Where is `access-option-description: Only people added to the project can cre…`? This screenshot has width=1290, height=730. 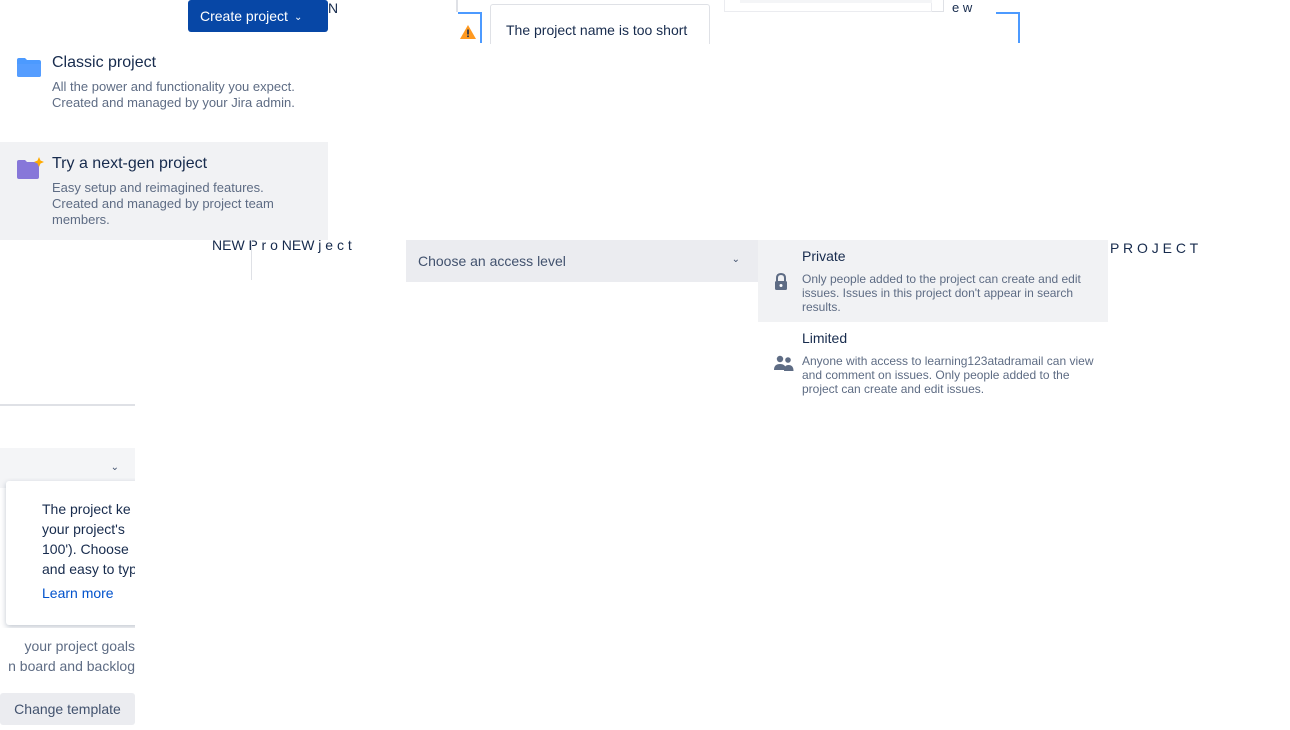
access-option-description: Only people added to the project can cre… is located at coordinates (941, 293).